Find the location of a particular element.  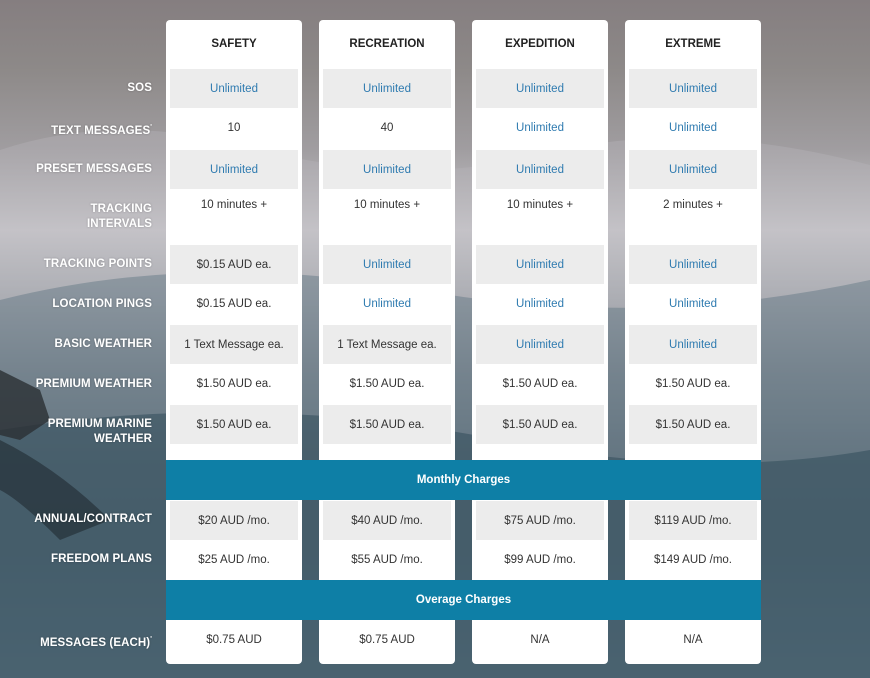

cell-safety-basic-weather: 1 Text Message ea. is located at coordinates (234, 344).